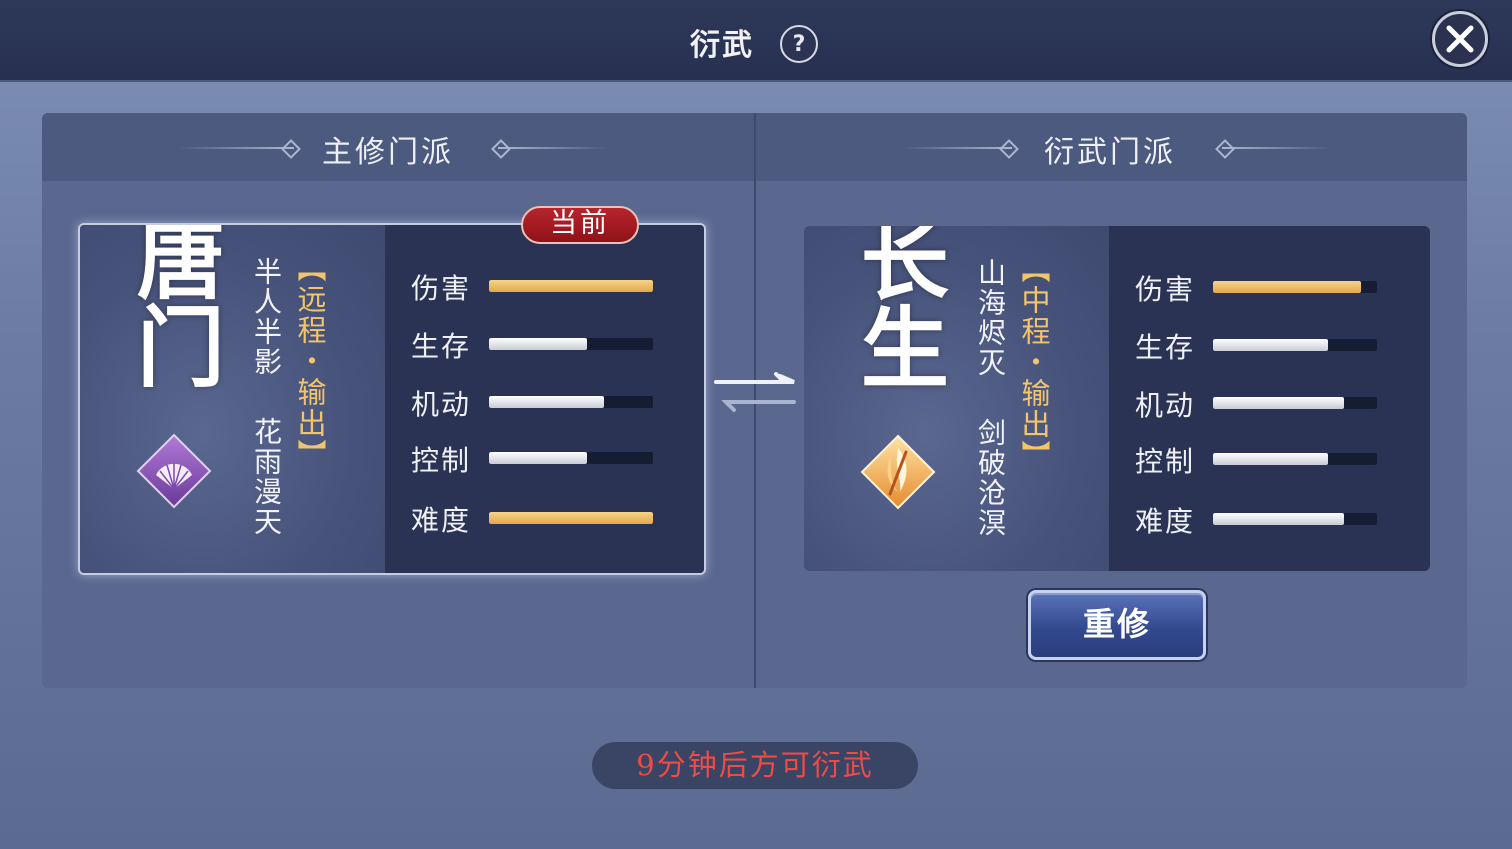  What do you see at coordinates (990, 318) in the screenshot?
I see `skill-name: 山海烬灭` at bounding box center [990, 318].